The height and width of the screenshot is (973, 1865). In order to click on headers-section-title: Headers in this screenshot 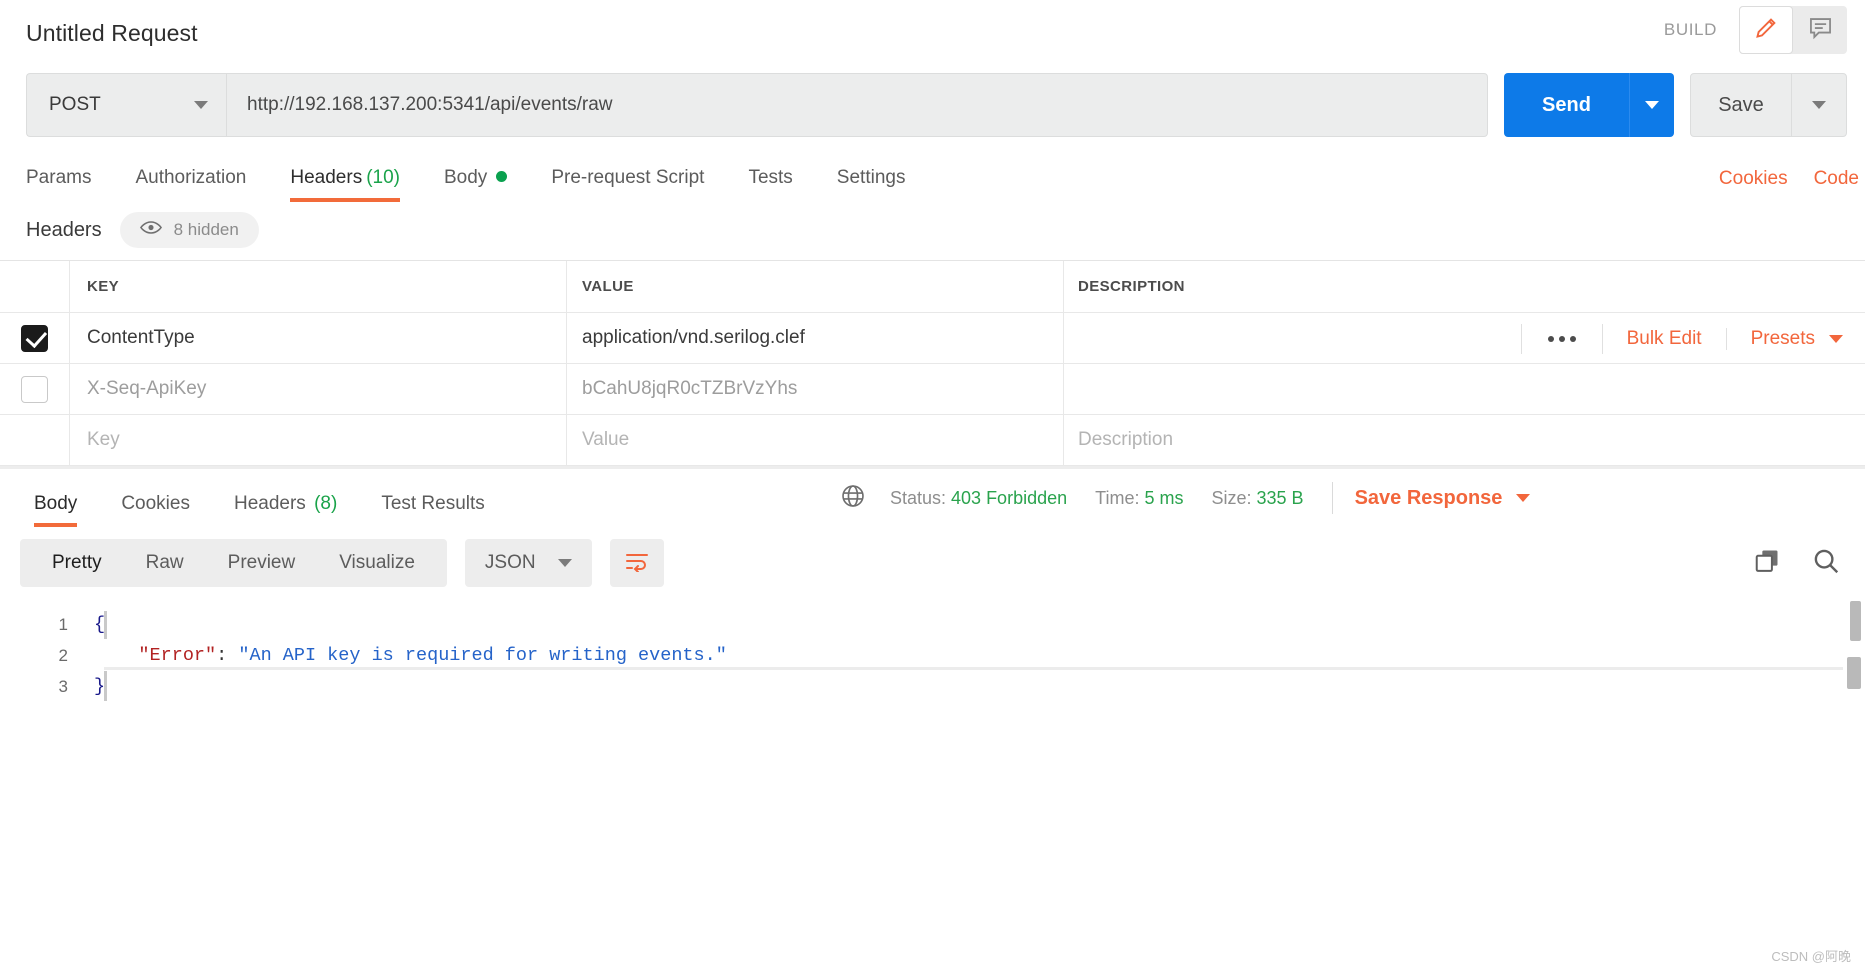, I will do `click(64, 229)`.